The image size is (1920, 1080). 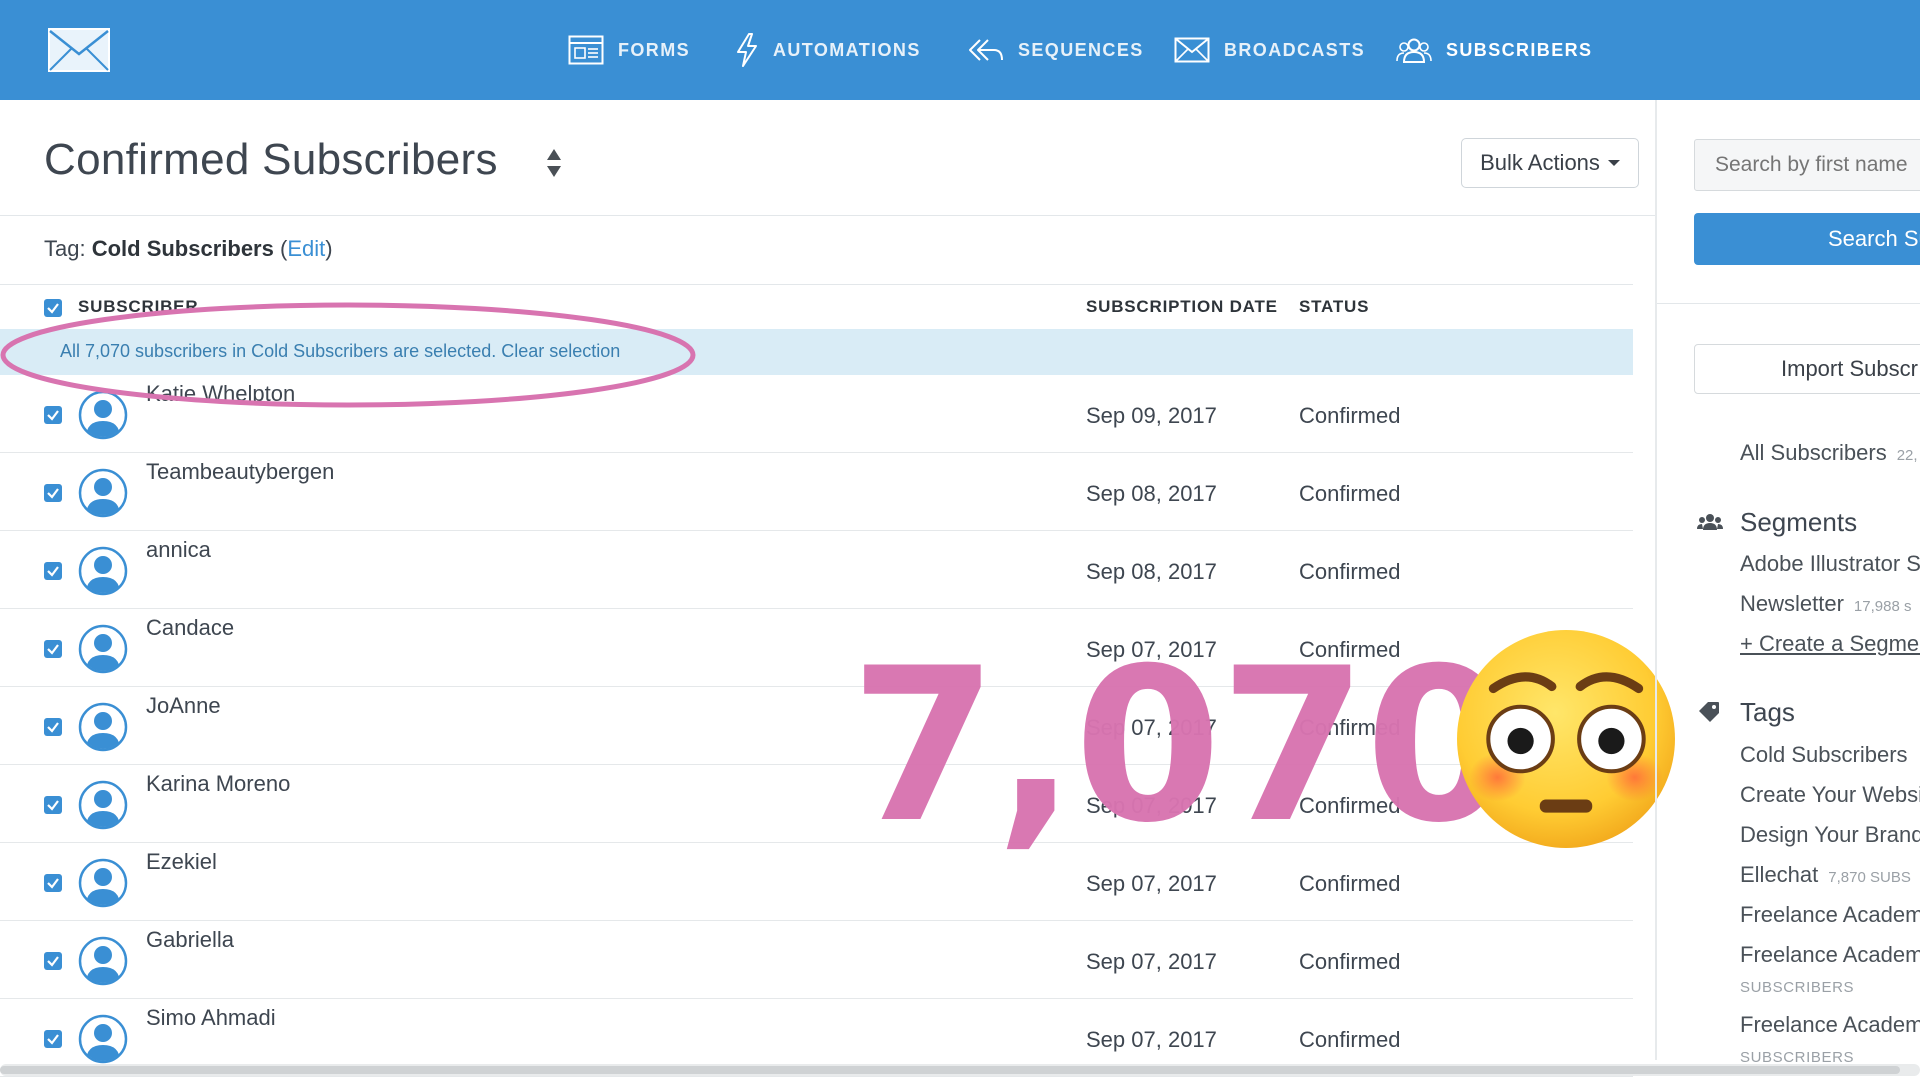 What do you see at coordinates (560, 351) in the screenshot?
I see `clear-selection-link: Clear selection` at bounding box center [560, 351].